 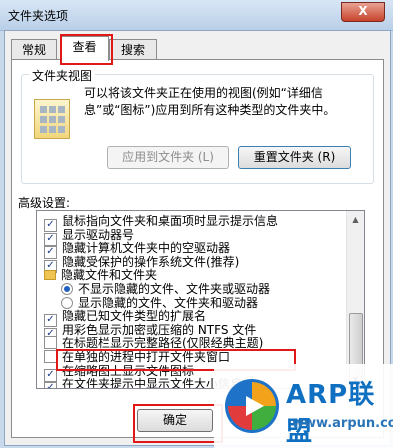 What do you see at coordinates (294, 157) in the screenshot?
I see `reset-folders-button: 重置文件夹 (R)` at bounding box center [294, 157].